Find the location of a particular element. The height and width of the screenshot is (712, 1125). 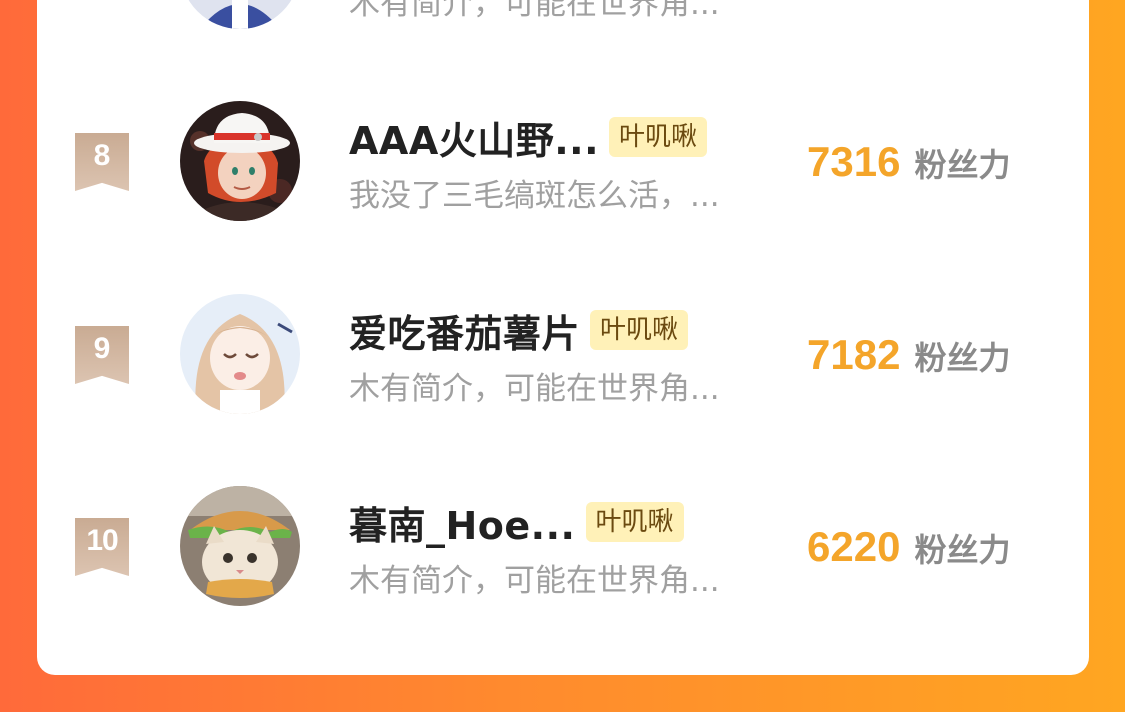

rank-badge: 9 is located at coordinates (102, 355).